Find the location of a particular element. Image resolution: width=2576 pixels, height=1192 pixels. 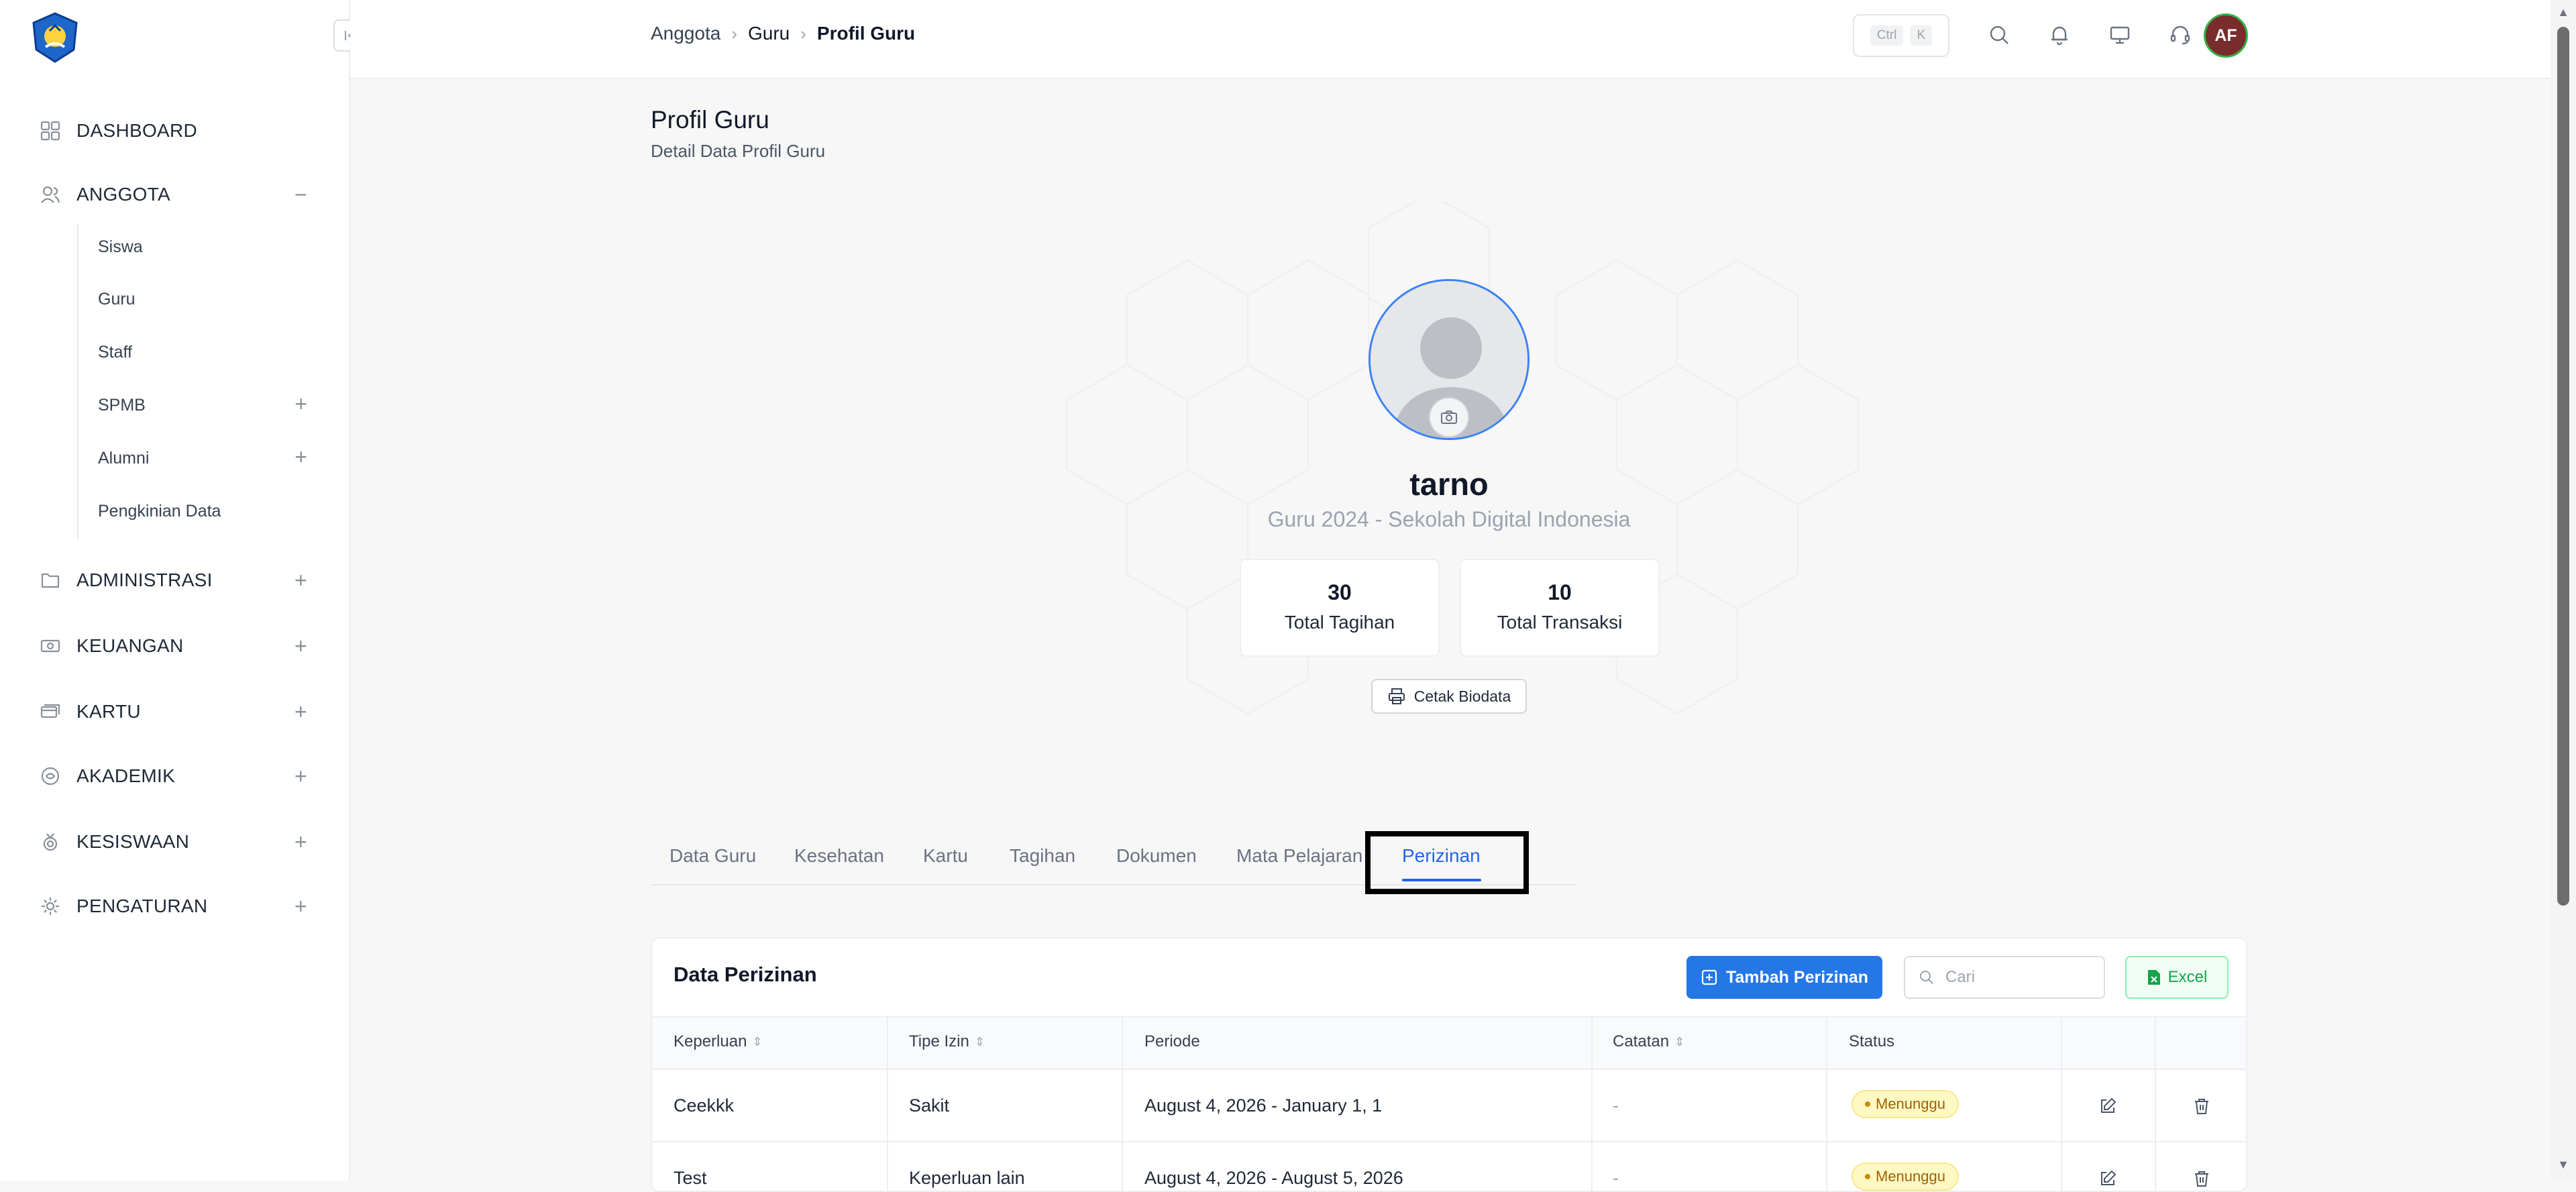

breadcrumb-guru: Guru is located at coordinates (769, 33).